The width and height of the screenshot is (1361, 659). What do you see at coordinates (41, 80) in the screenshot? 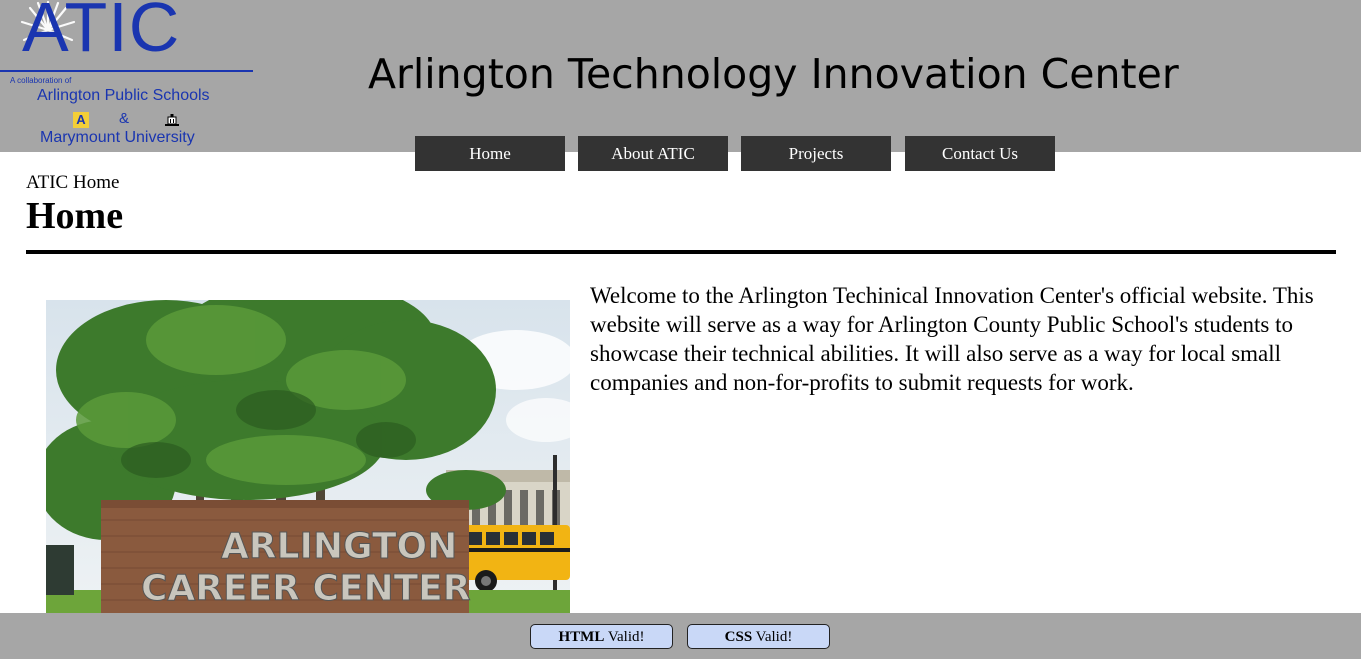
I see `logo-collab-text: A collaboration of` at bounding box center [41, 80].